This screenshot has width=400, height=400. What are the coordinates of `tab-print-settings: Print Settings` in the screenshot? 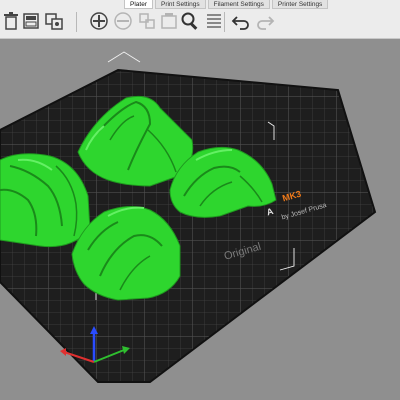 It's located at (180, 4).